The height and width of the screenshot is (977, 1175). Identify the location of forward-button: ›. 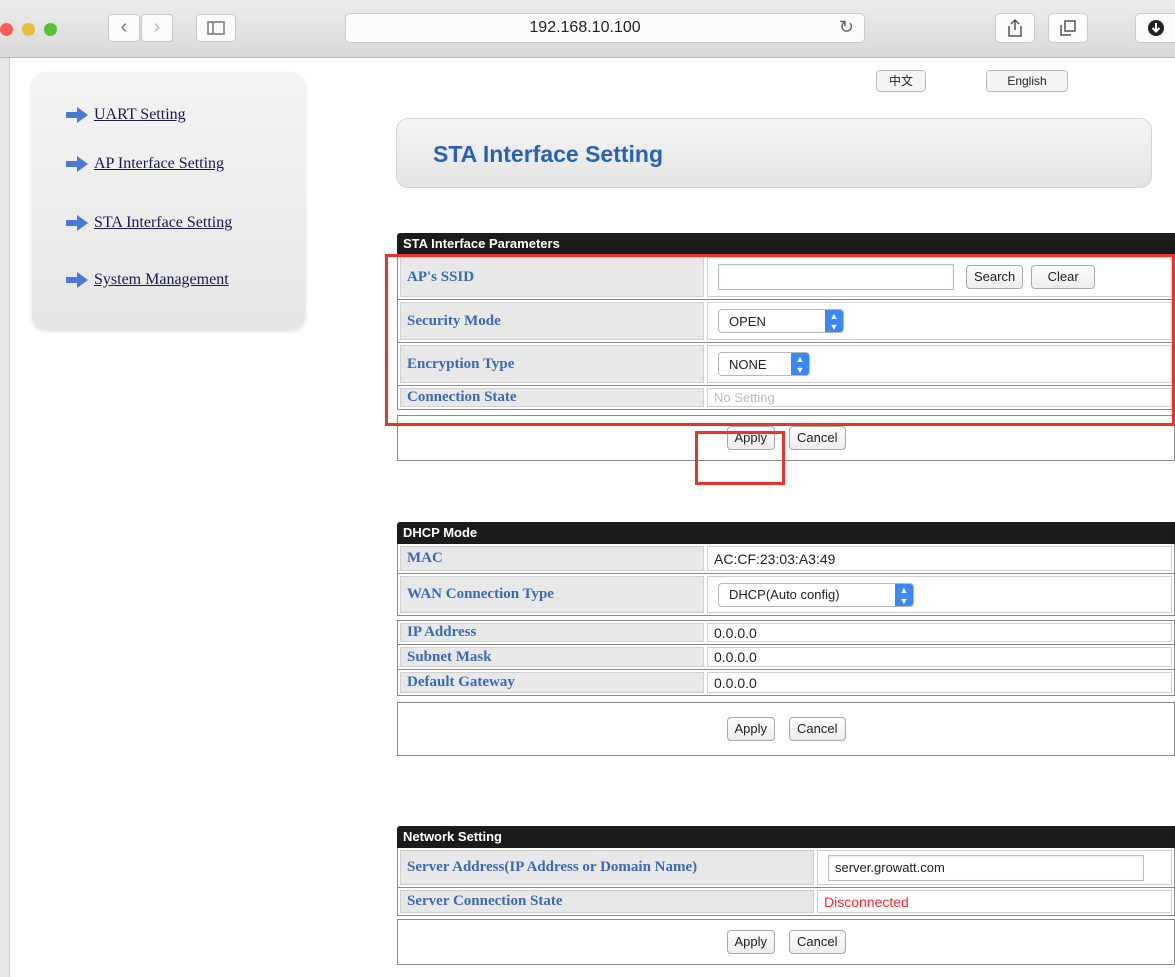
(157, 28).